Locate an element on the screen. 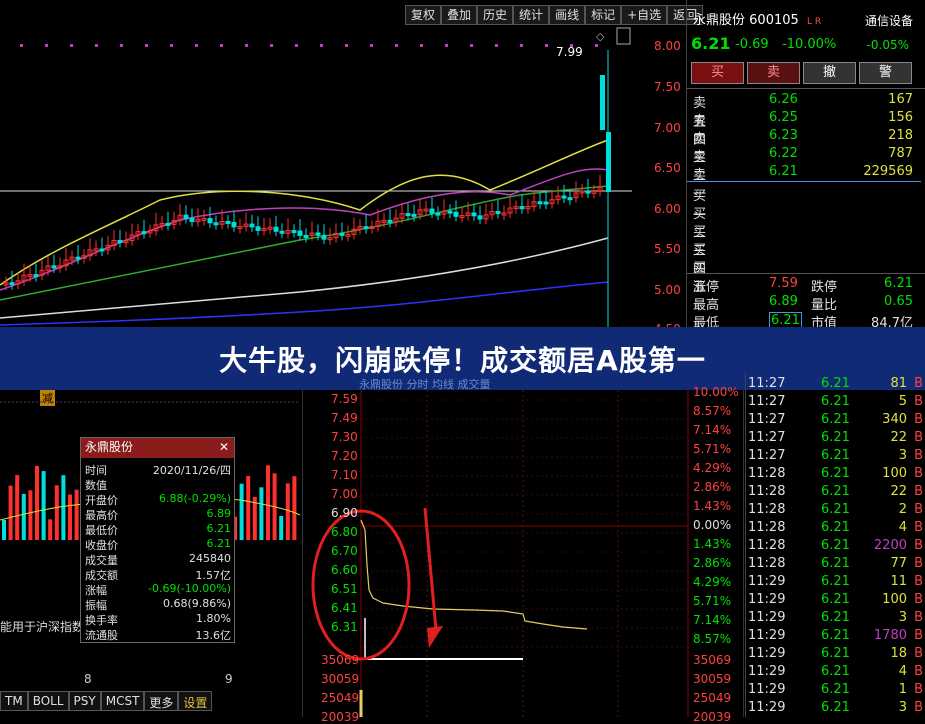 The height and width of the screenshot is (724, 925). popup-title: 永鼎股份 is located at coordinates (109, 447).